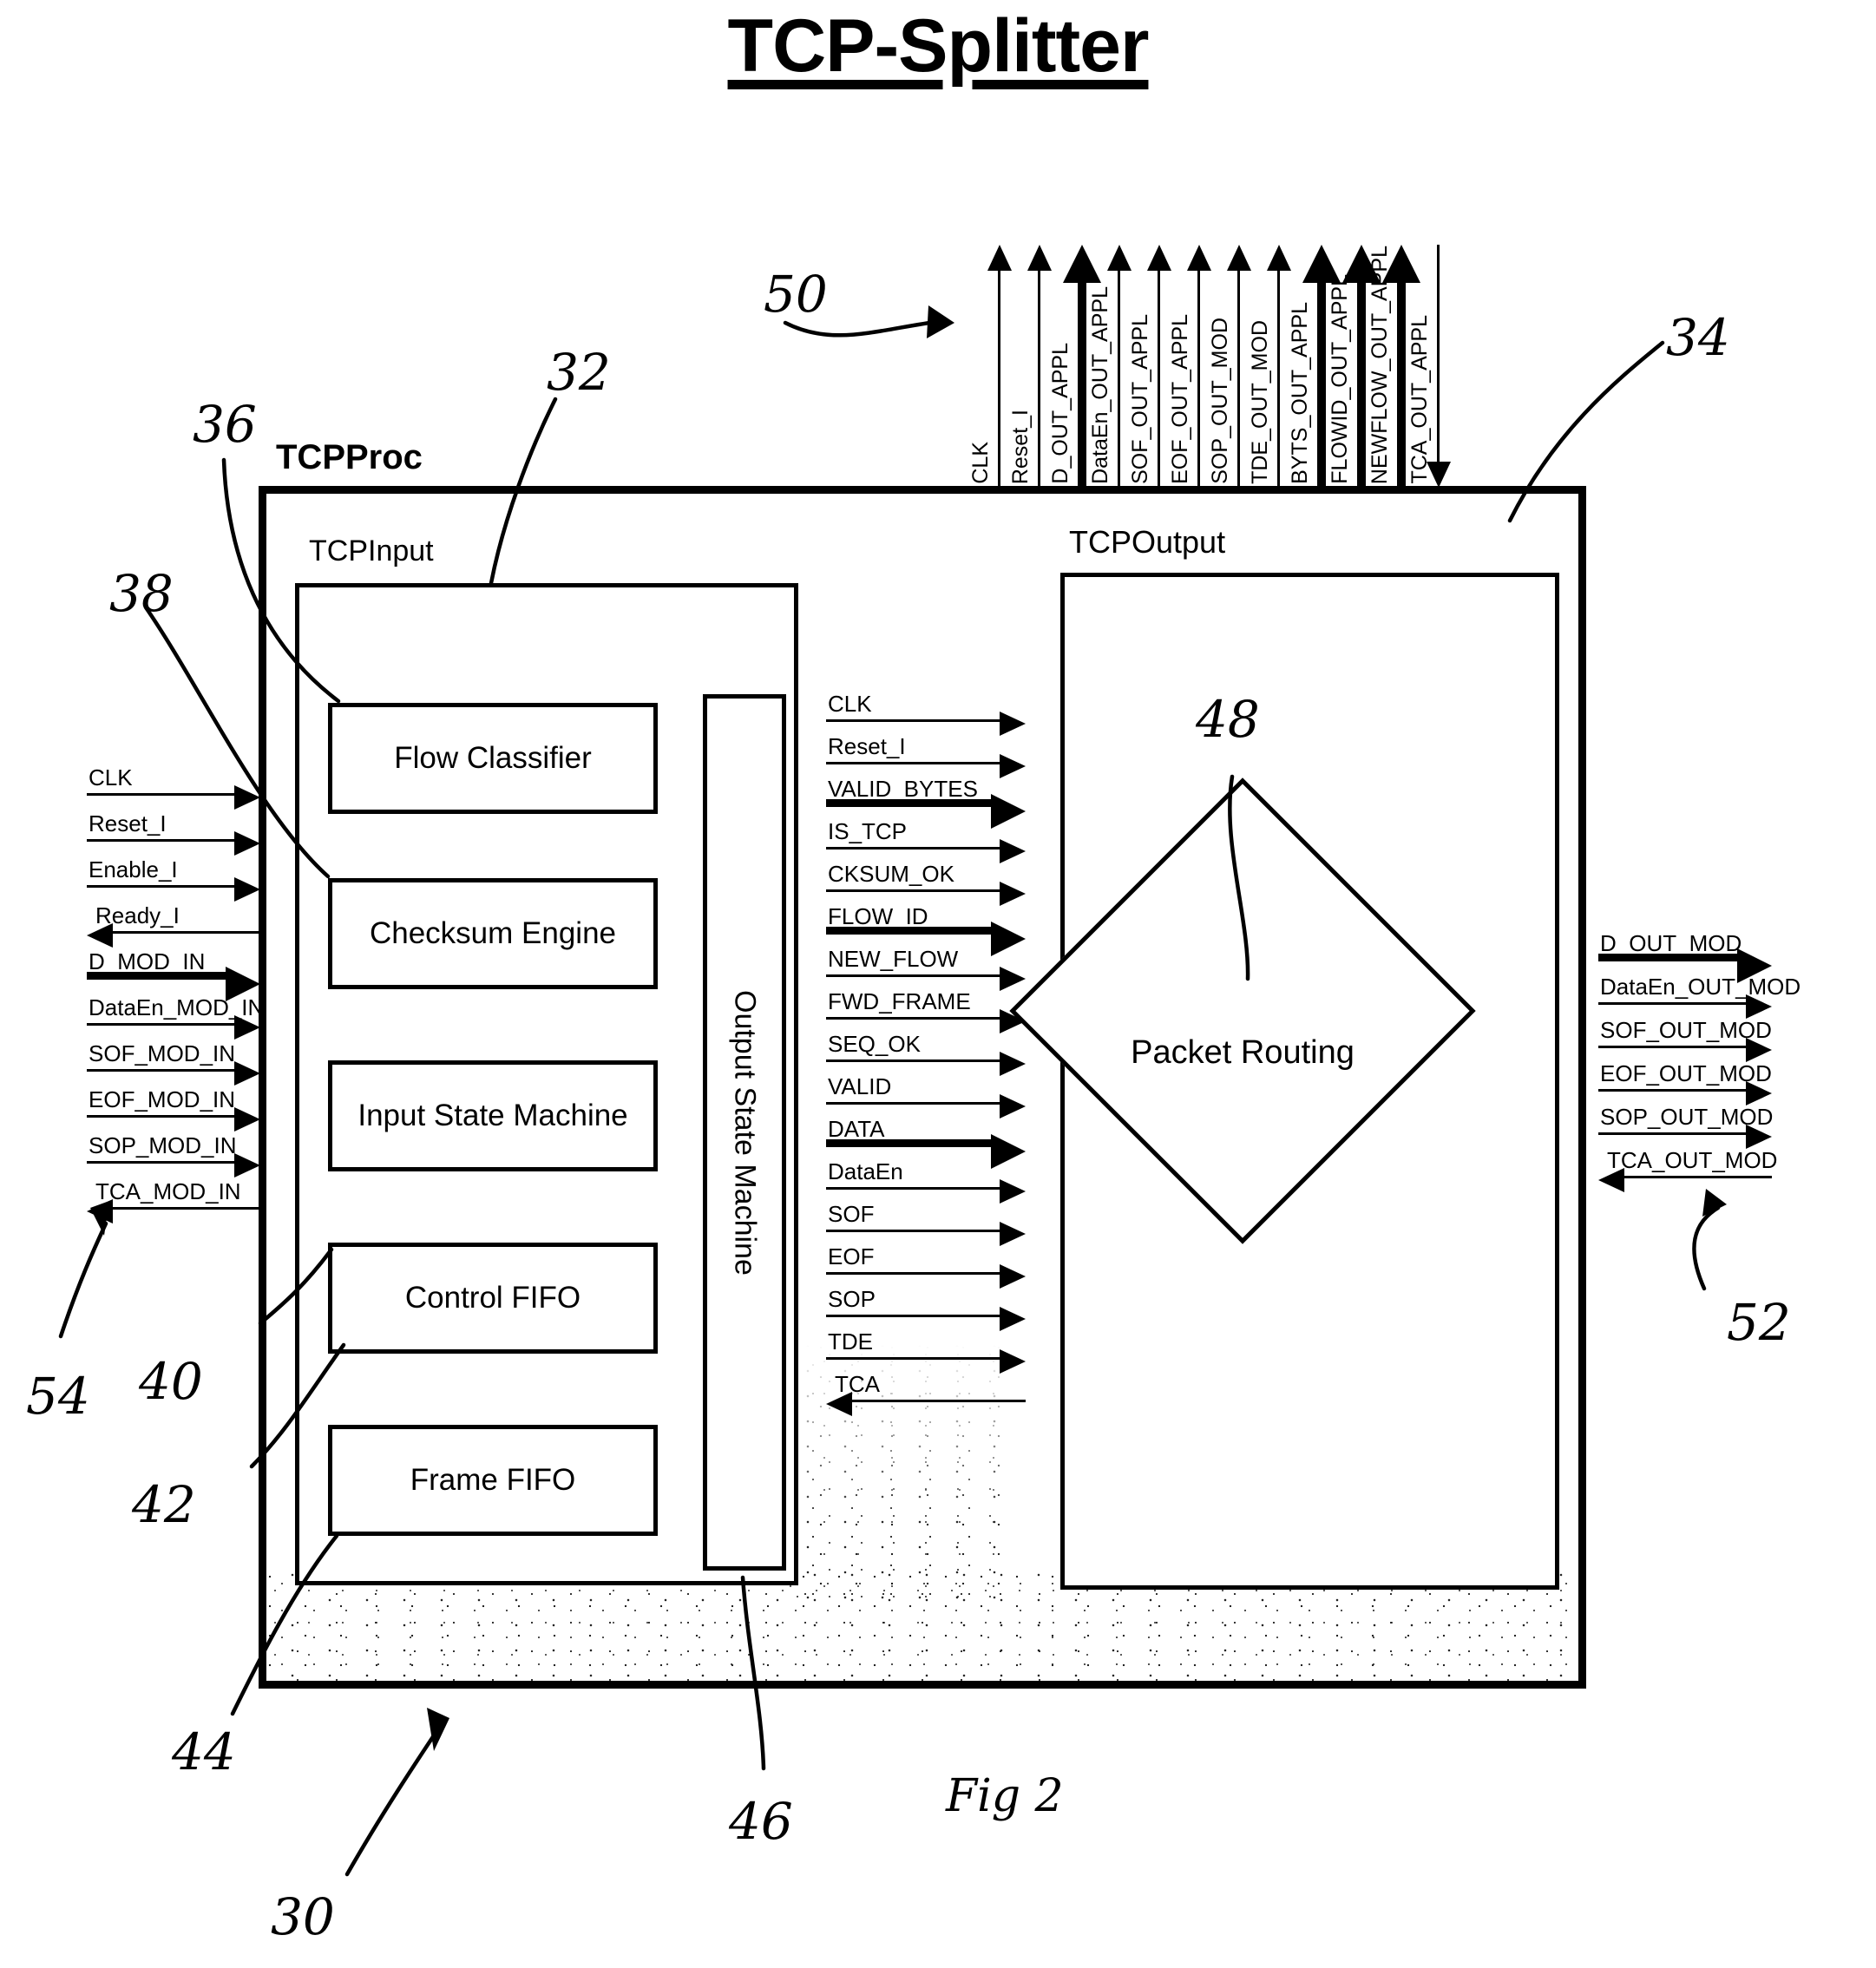 The image size is (1876, 1968). Describe the element at coordinates (852, 1299) in the screenshot. I see `signal-label-sop: SOP` at that location.